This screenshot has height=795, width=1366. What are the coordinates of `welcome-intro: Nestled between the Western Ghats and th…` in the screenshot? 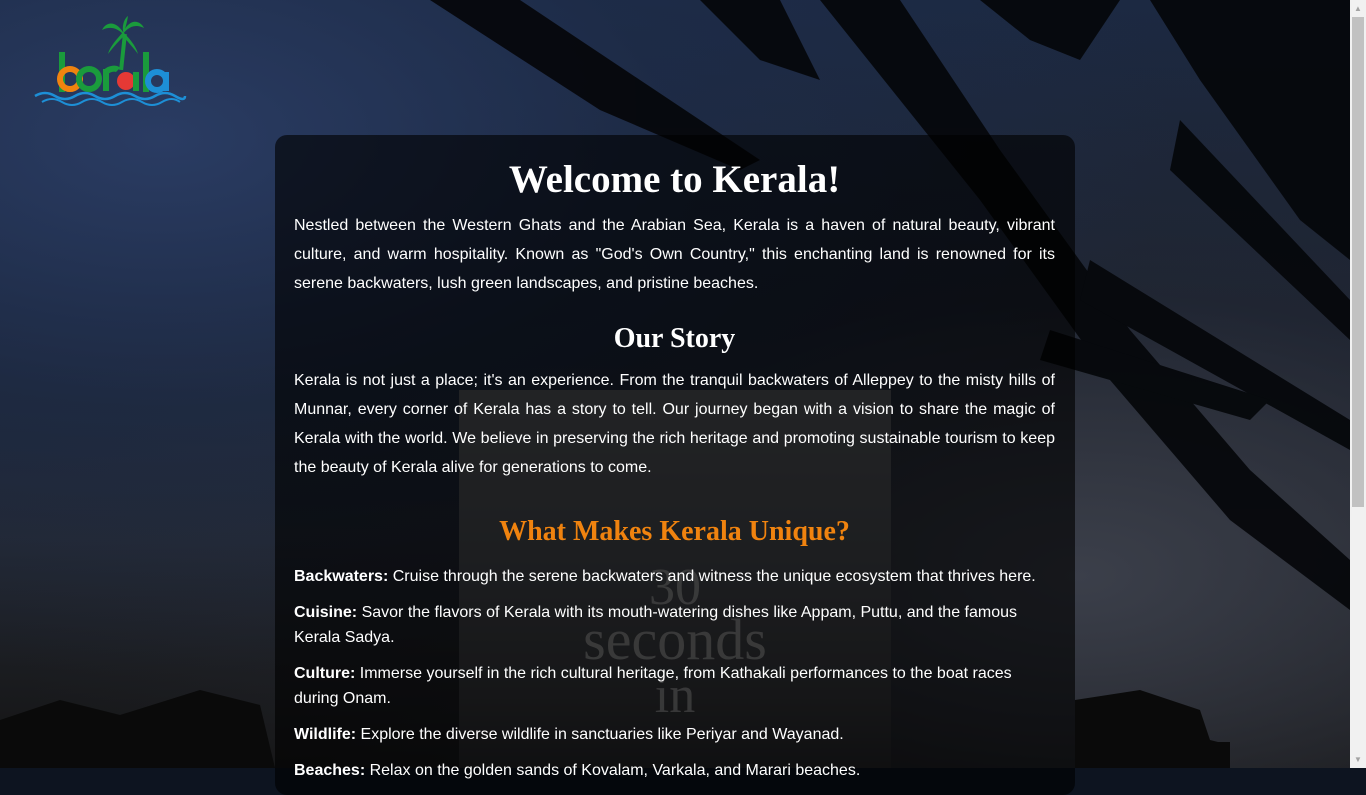 It's located at (674, 254).